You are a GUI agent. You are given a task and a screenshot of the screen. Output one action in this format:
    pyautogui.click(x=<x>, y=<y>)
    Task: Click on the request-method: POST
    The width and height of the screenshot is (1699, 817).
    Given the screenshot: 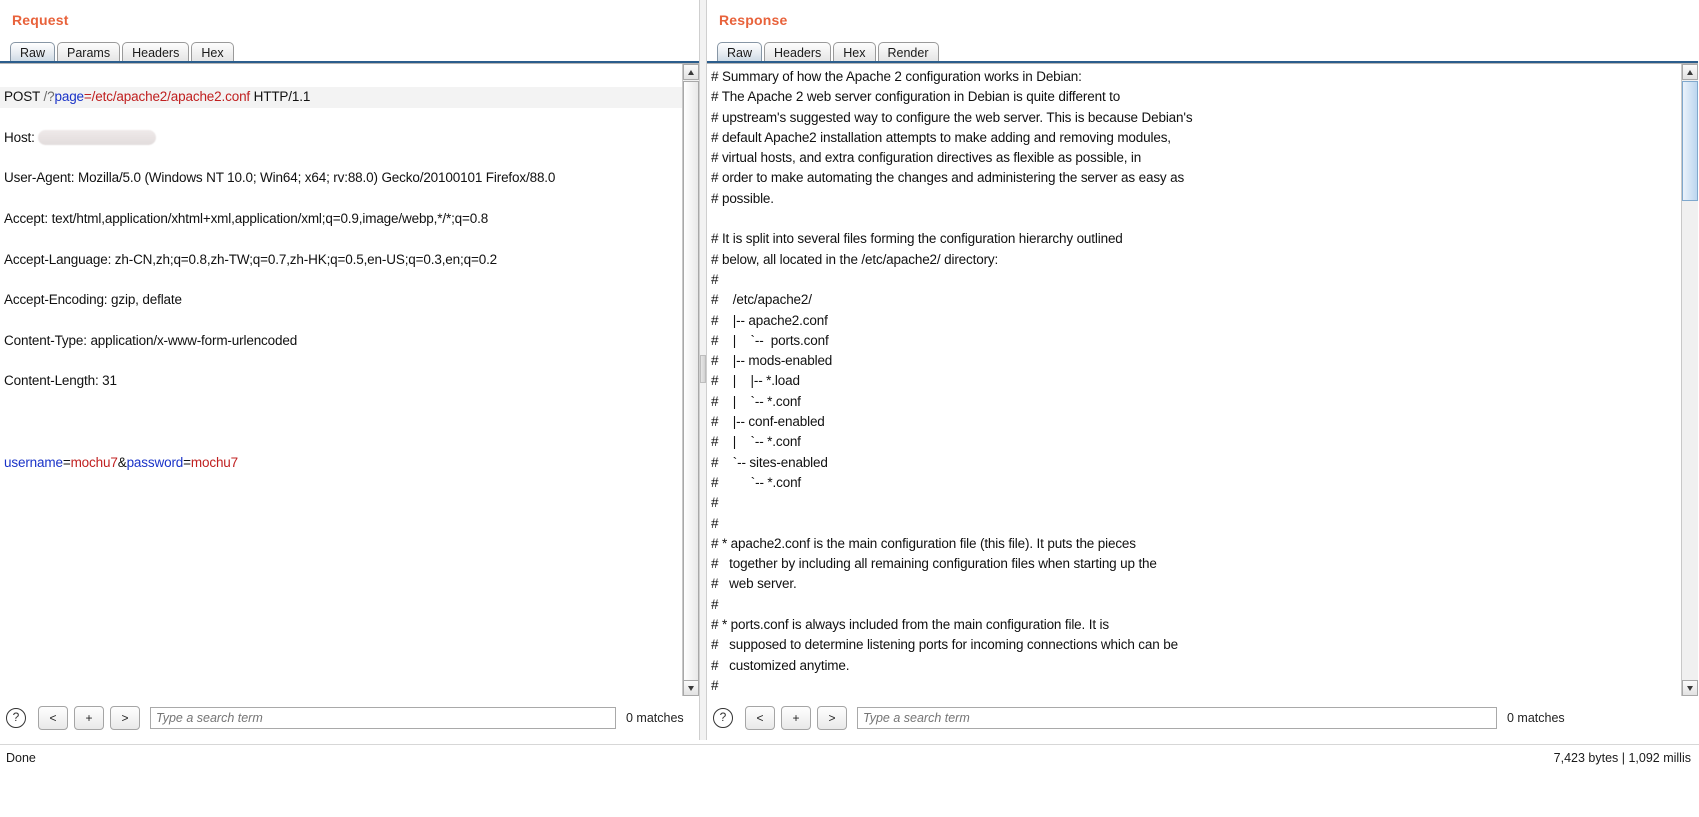 What is the action you would take?
    pyautogui.click(x=24, y=97)
    